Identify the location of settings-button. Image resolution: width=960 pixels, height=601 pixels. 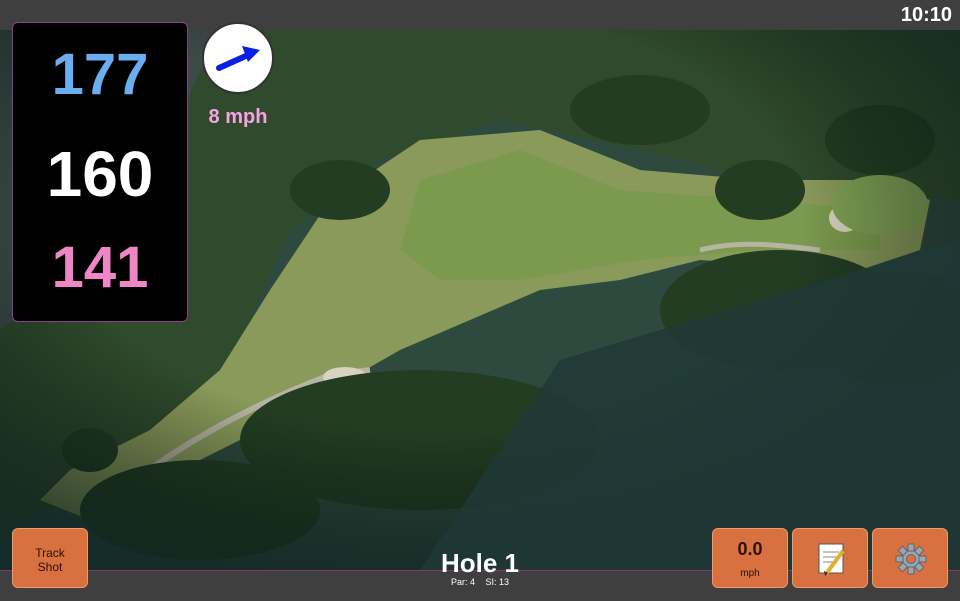
(910, 558).